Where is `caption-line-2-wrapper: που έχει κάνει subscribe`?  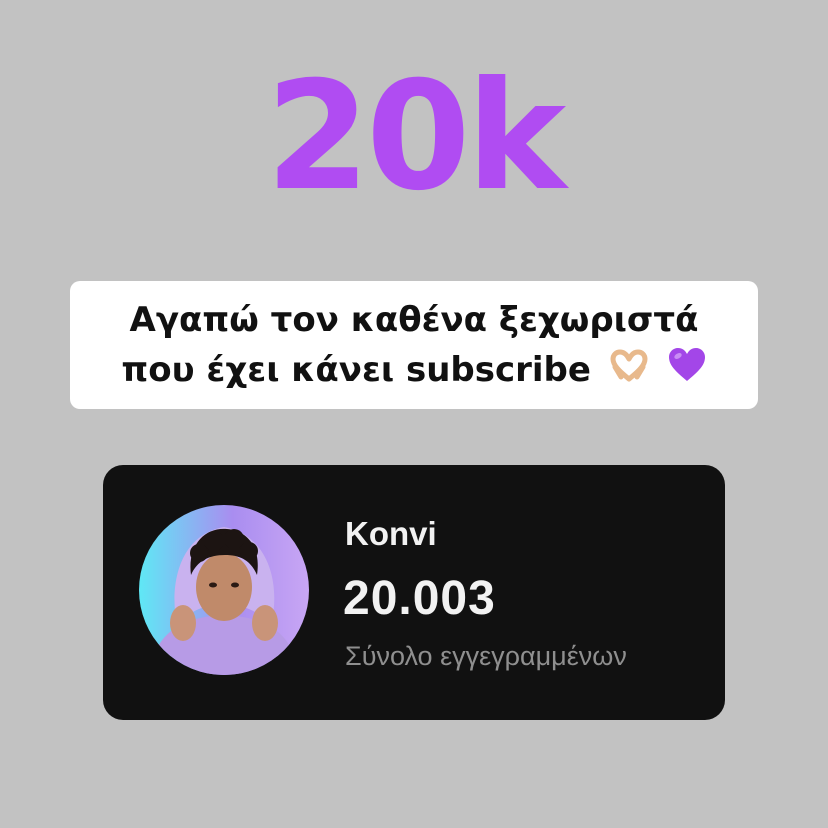 caption-line-2-wrapper: που έχει κάνει subscribe is located at coordinates (414, 371).